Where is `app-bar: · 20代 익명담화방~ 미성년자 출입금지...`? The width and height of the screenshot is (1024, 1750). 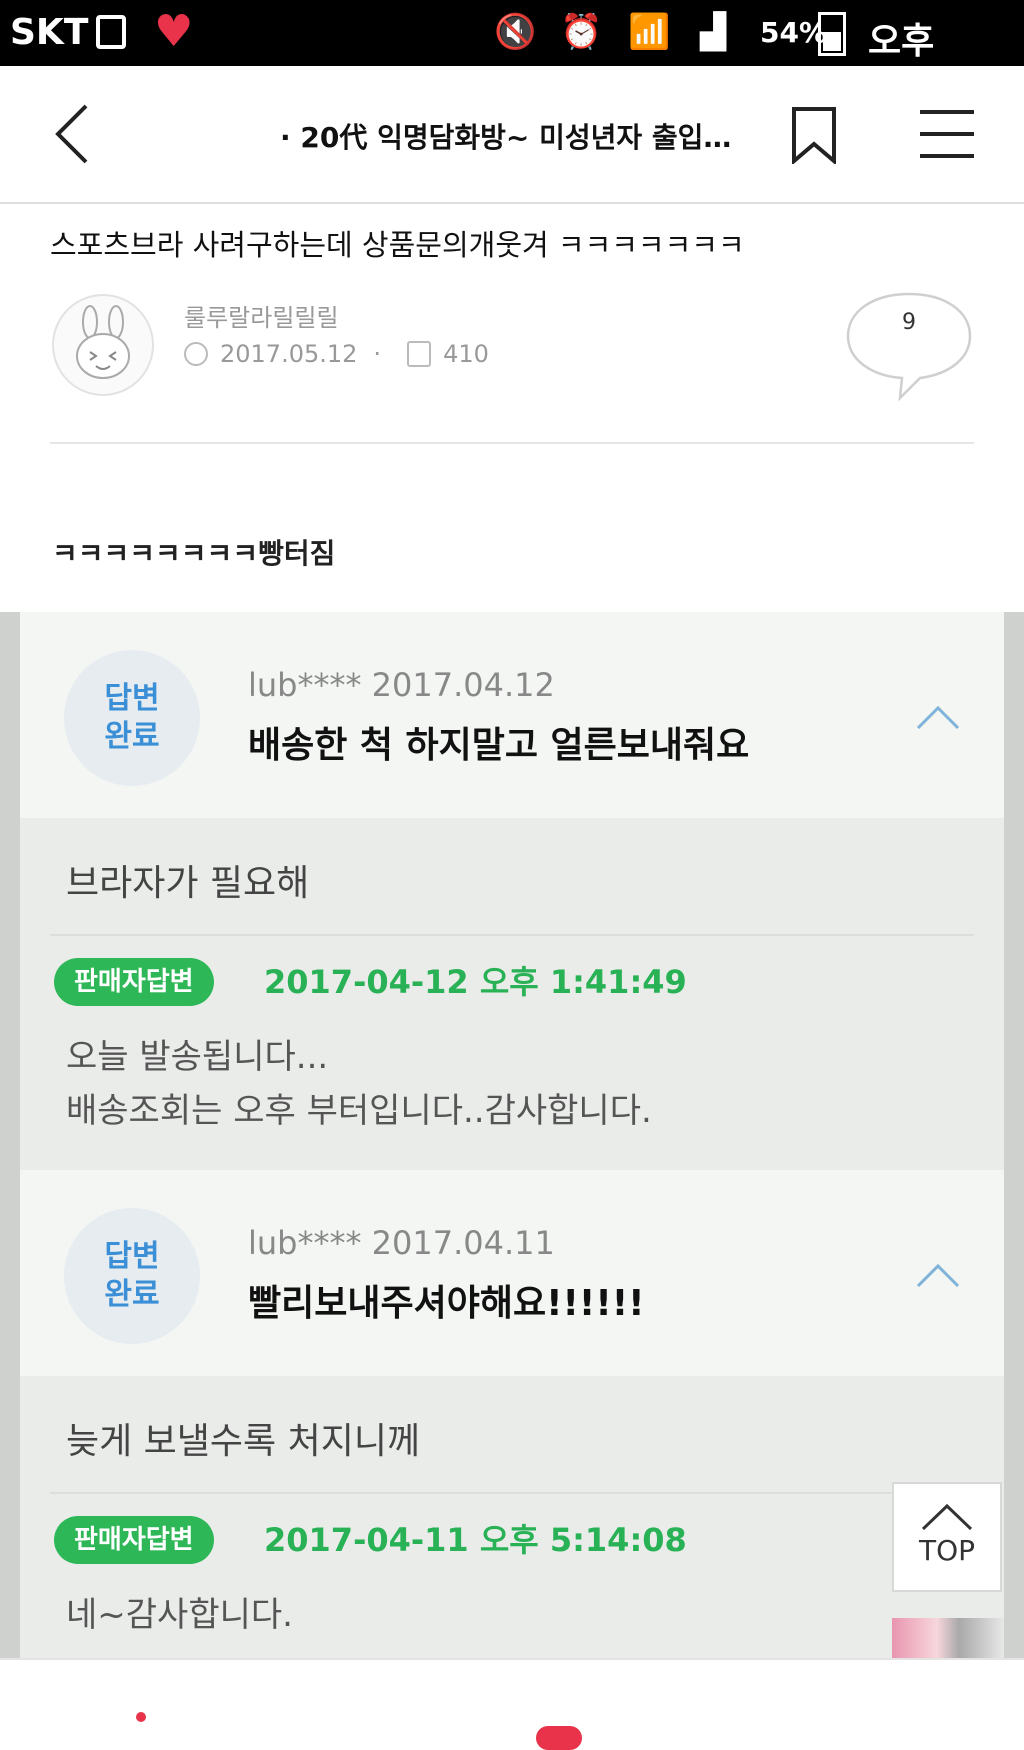 app-bar: · 20代 익명담화방~ 미성년자 출입금지... is located at coordinates (512, 135).